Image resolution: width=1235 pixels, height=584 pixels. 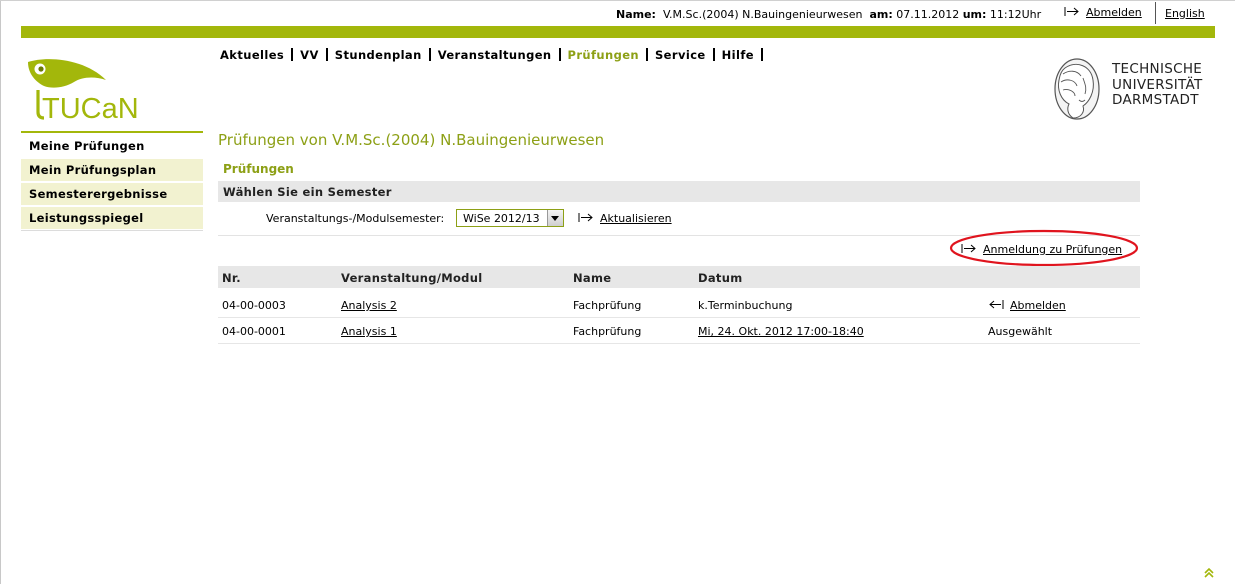 I want to click on tucan-logo-text: TUCaN, so click(x=90, y=109).